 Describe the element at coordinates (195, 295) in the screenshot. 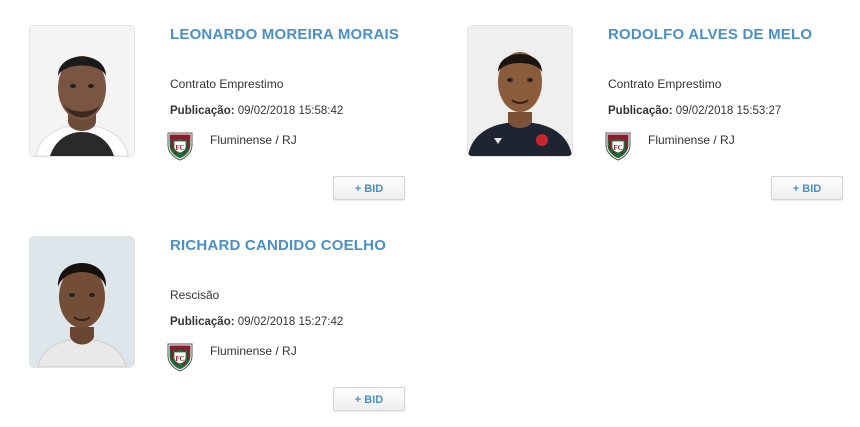

I see `contract-type: Rescisão` at that location.